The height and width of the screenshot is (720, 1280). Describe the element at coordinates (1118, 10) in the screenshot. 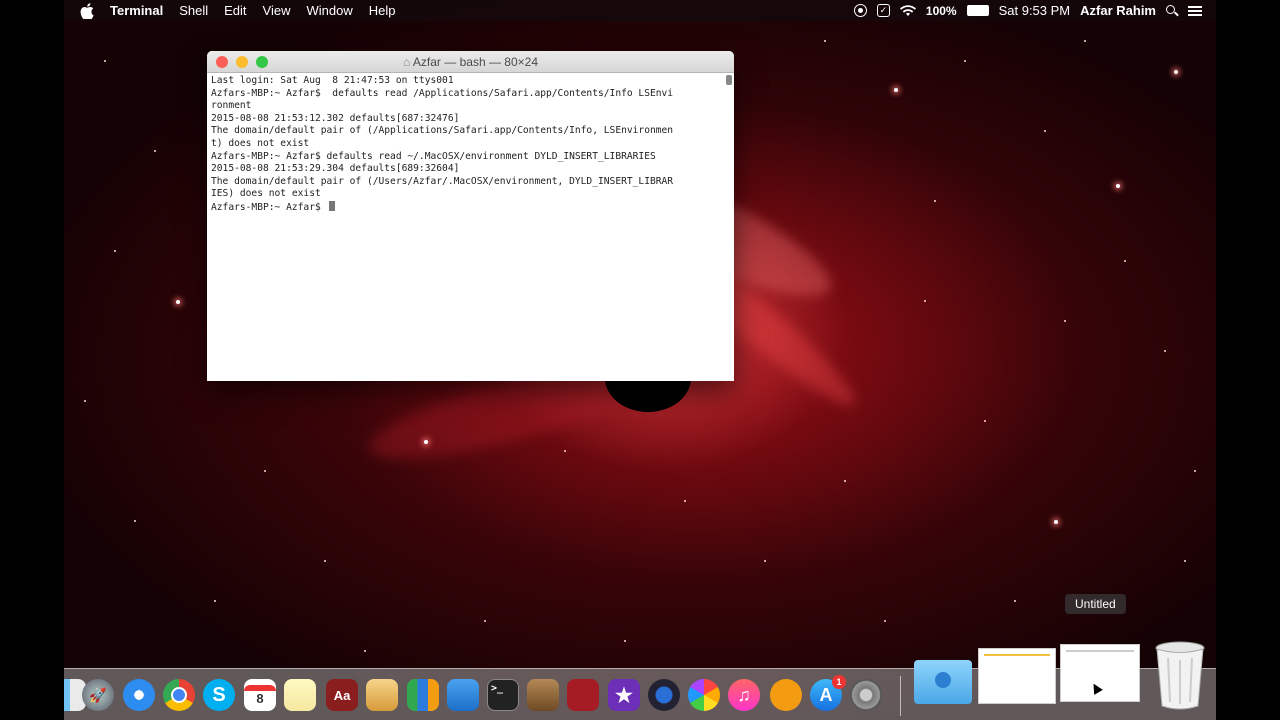

I see `user-name: Azfar Rahim` at that location.